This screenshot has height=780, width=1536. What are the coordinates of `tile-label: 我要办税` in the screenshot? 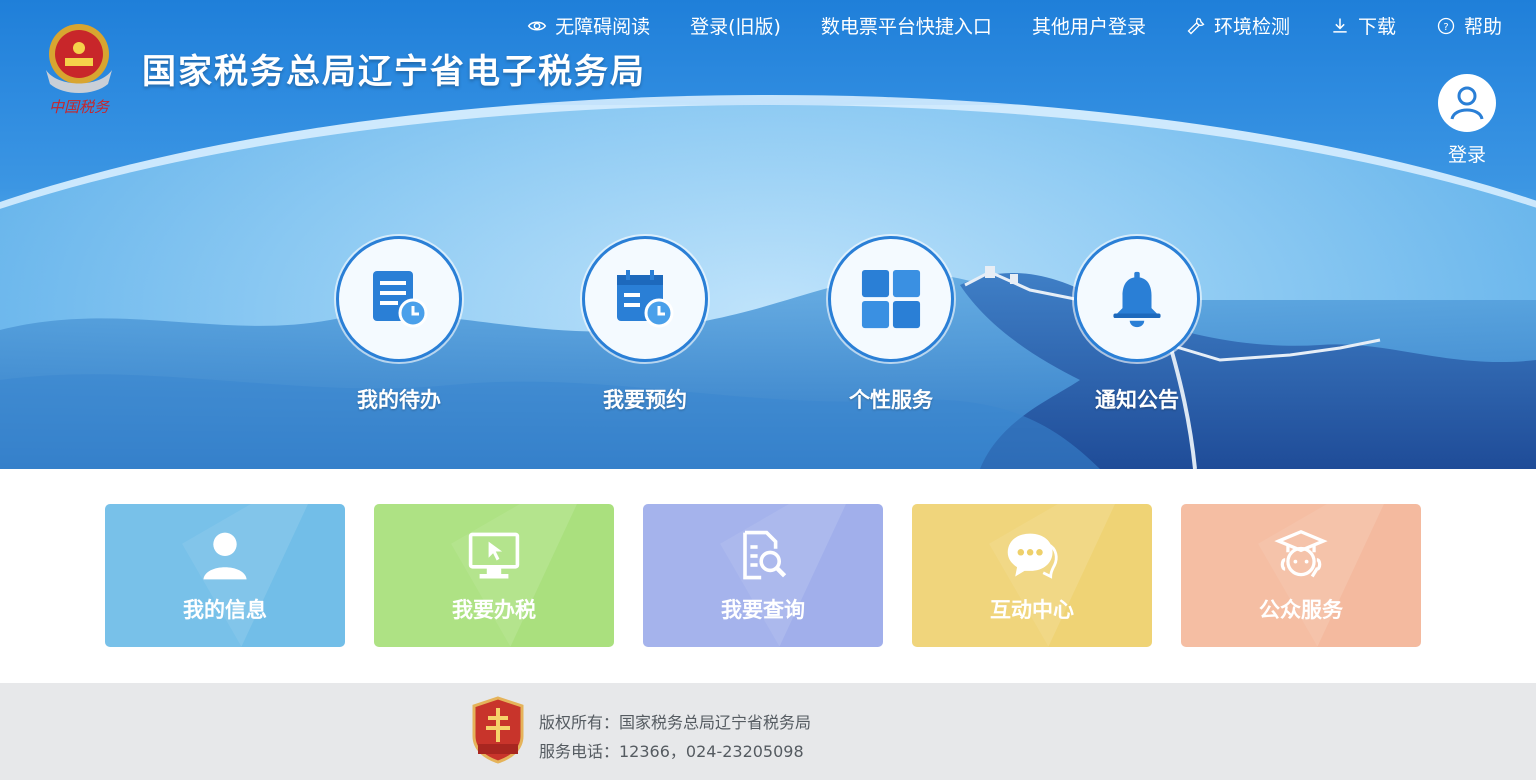 It's located at (494, 609).